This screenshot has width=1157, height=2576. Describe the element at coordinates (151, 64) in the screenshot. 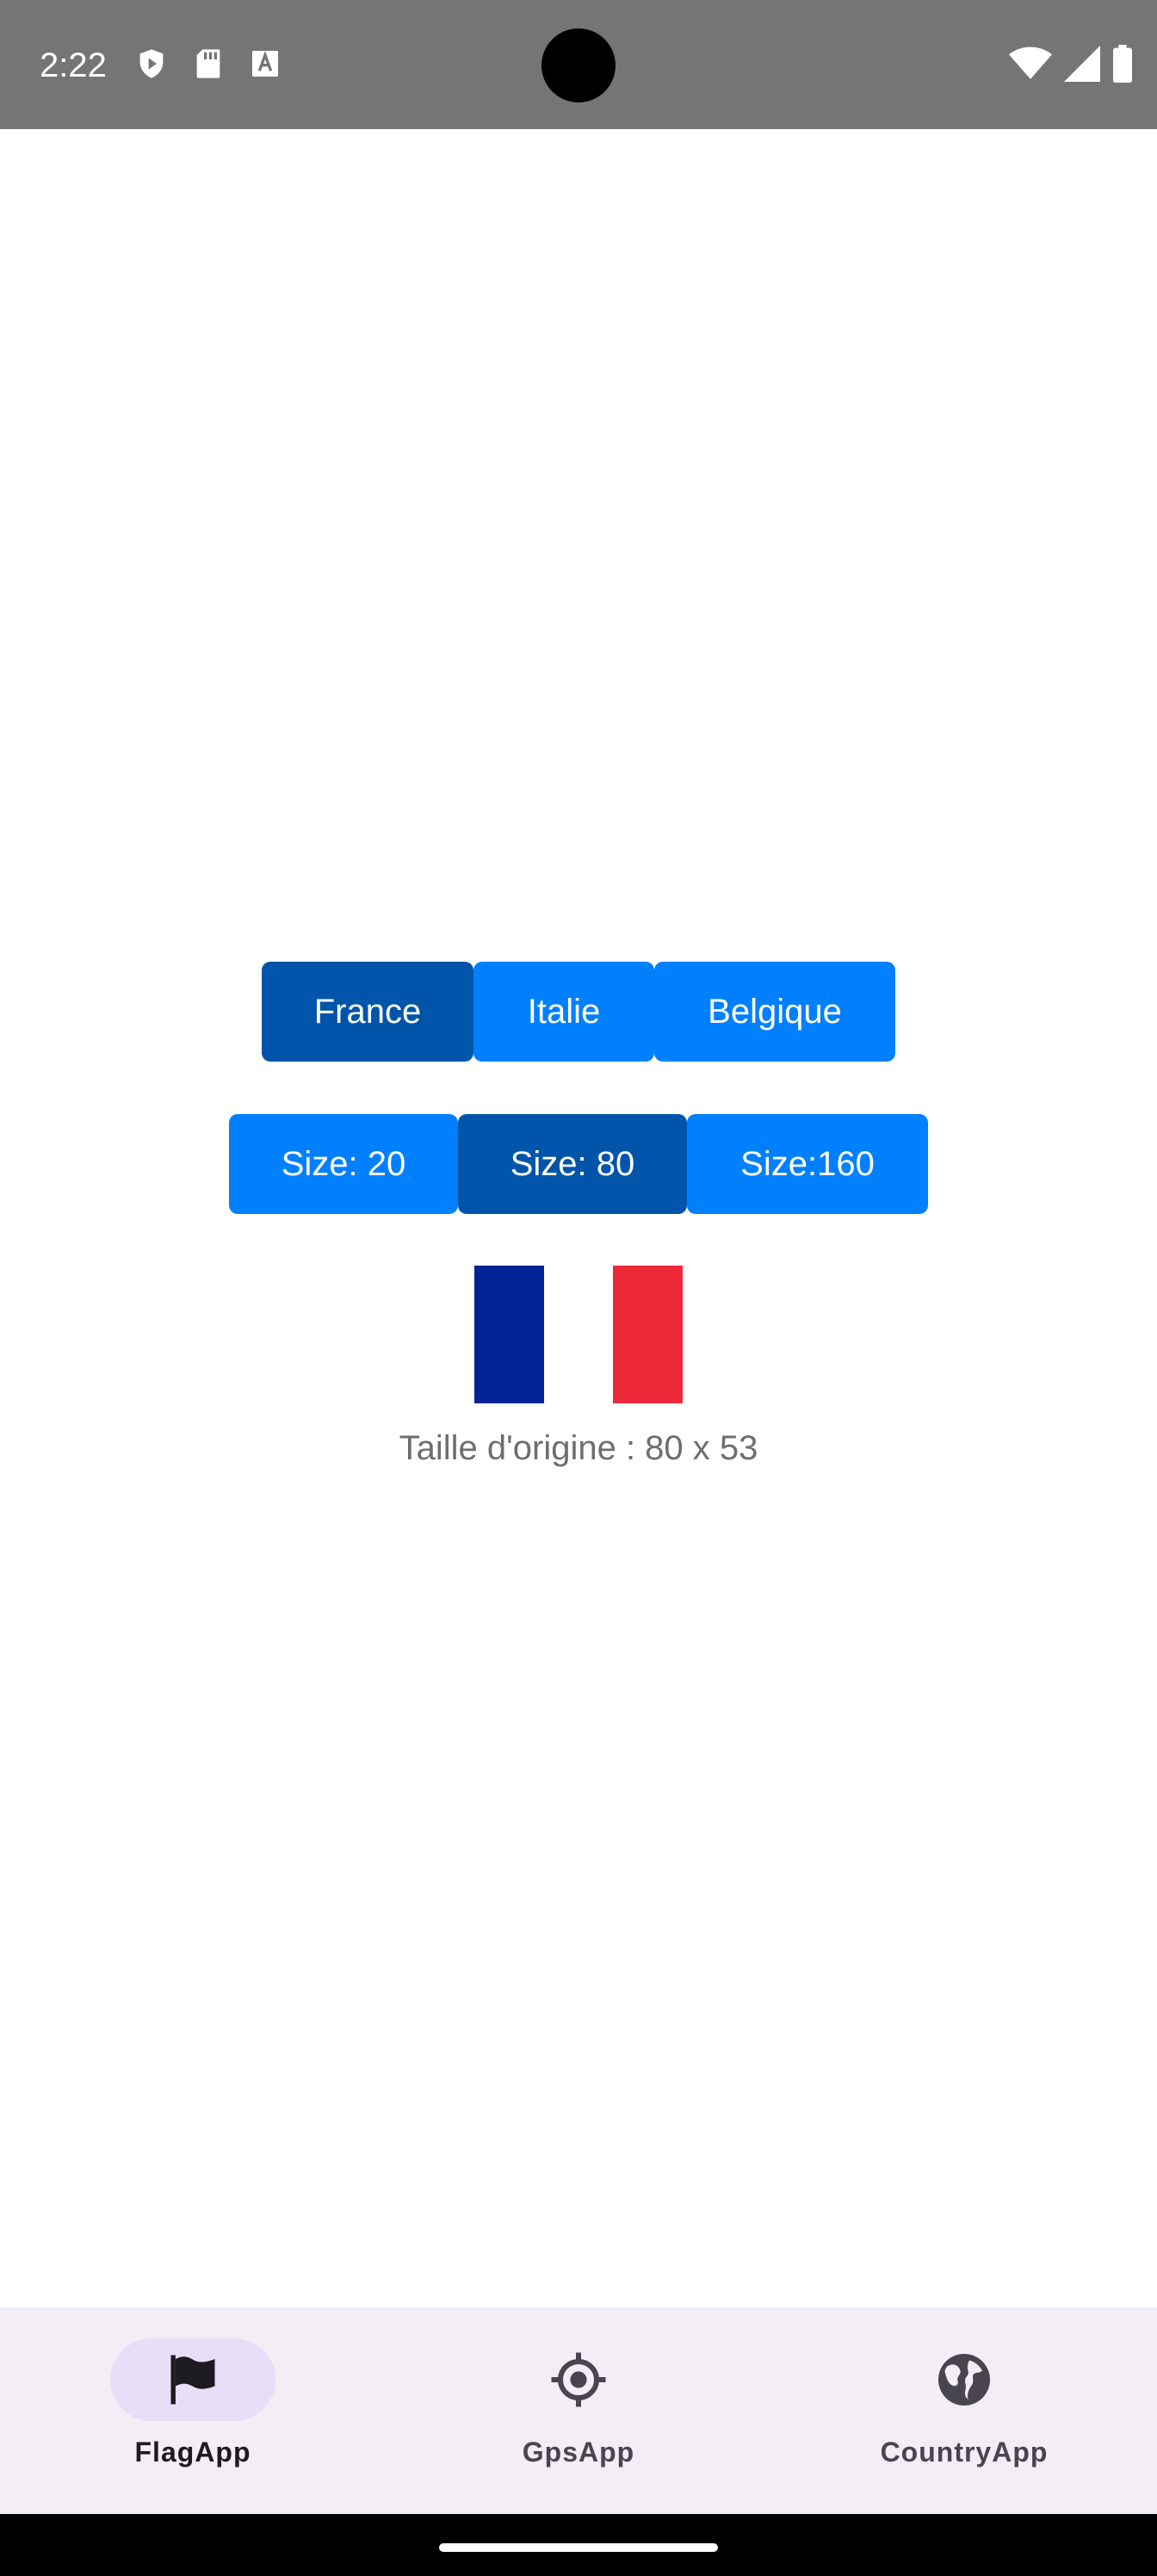

I see `shield-play-icon` at that location.